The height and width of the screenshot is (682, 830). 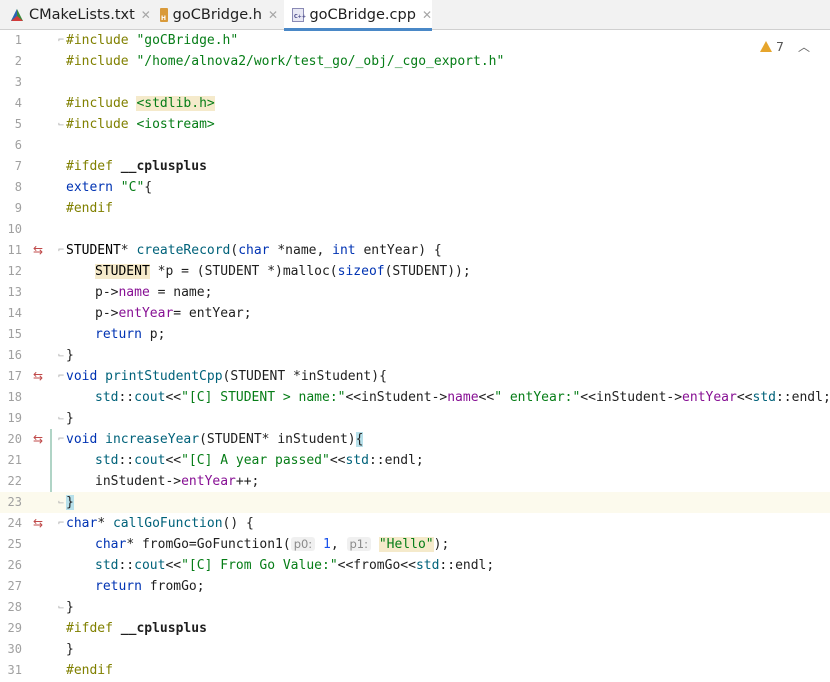 What do you see at coordinates (154, 292) in the screenshot?
I see `code-text: p->name = name;` at bounding box center [154, 292].